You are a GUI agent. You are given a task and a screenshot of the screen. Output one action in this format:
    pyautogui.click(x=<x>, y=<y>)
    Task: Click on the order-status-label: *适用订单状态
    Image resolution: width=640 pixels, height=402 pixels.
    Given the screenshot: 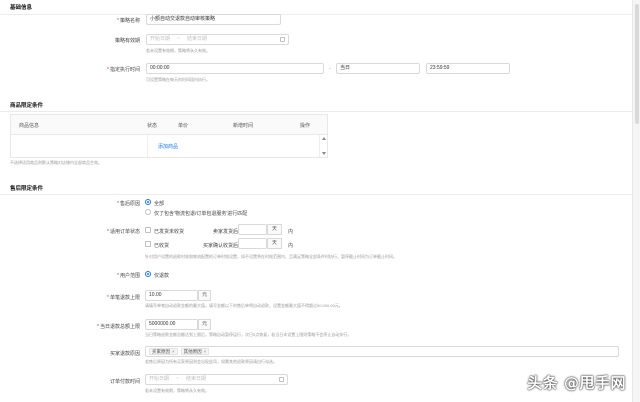 What is the action you would take?
    pyautogui.click(x=70, y=231)
    